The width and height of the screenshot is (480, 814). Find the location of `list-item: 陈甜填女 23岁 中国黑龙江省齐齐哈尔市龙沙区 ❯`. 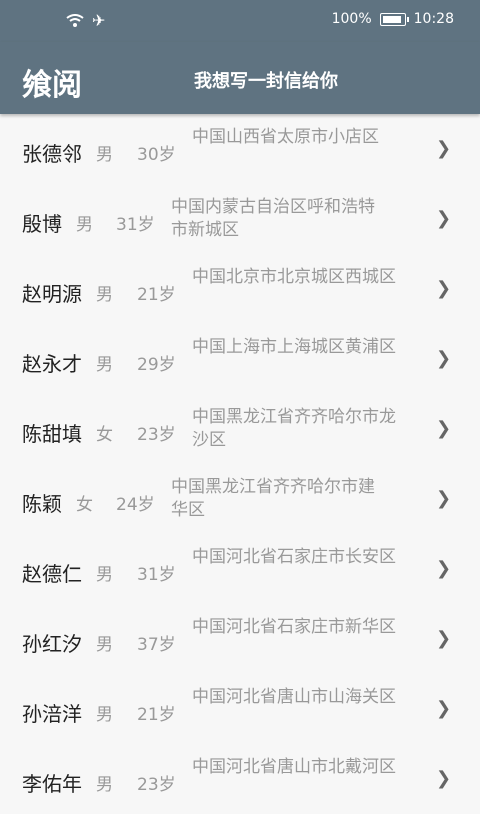

list-item: 陈甜填女 23岁 中国黑龙江省齐齐哈尔市龙沙区 ❯ is located at coordinates (240, 429).